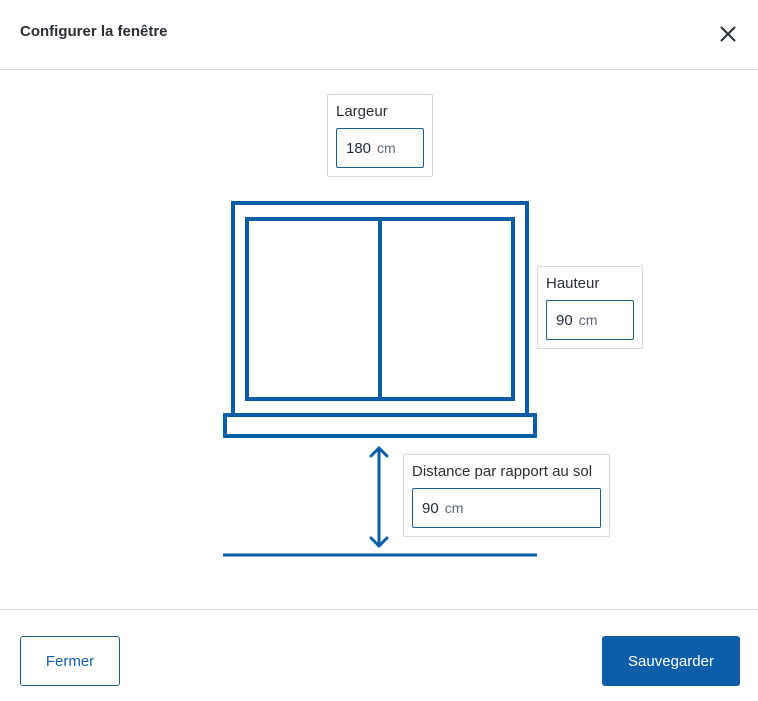 The height and width of the screenshot is (701, 758). What do you see at coordinates (506, 508) in the screenshot?
I see `floor-distance-input: 90 cm` at bounding box center [506, 508].